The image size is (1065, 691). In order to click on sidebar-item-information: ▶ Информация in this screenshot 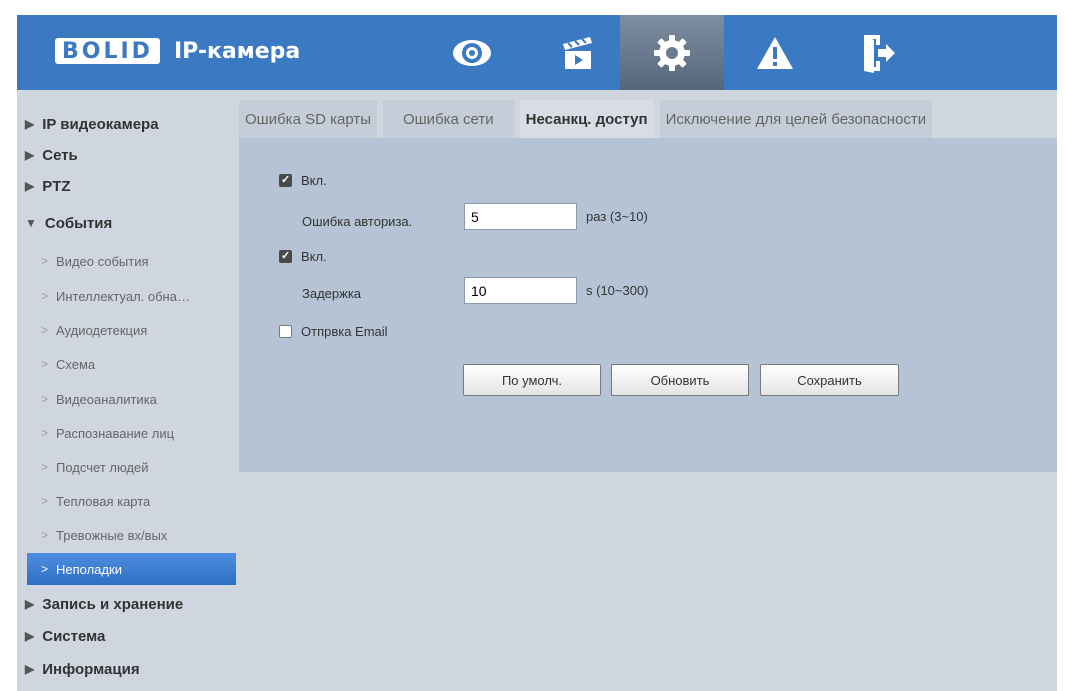, I will do `click(128, 669)`.